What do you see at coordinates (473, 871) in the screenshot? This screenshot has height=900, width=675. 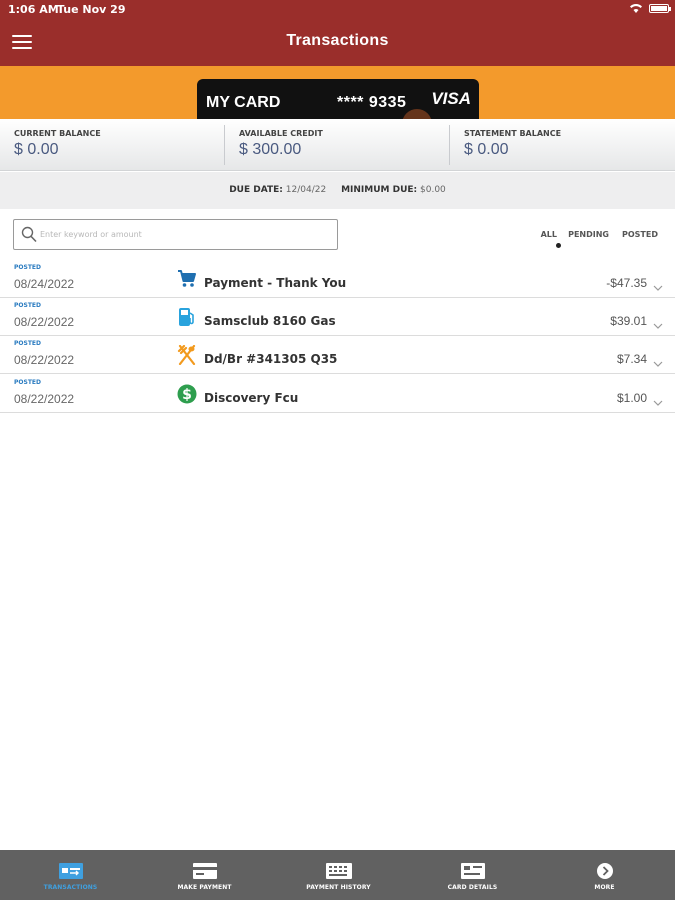 I see `card-details-icon` at bounding box center [473, 871].